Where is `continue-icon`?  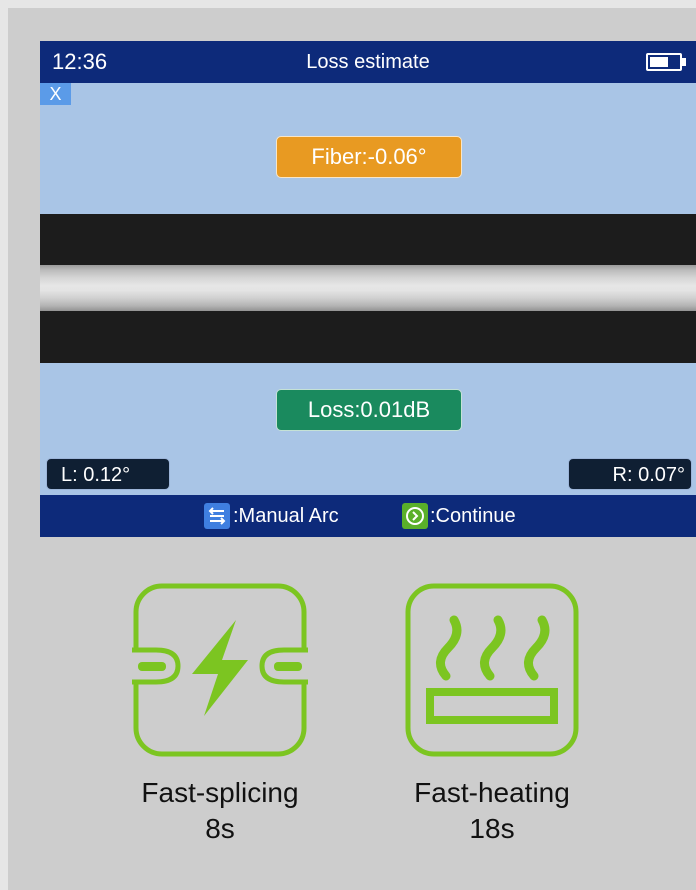
continue-icon is located at coordinates (415, 516).